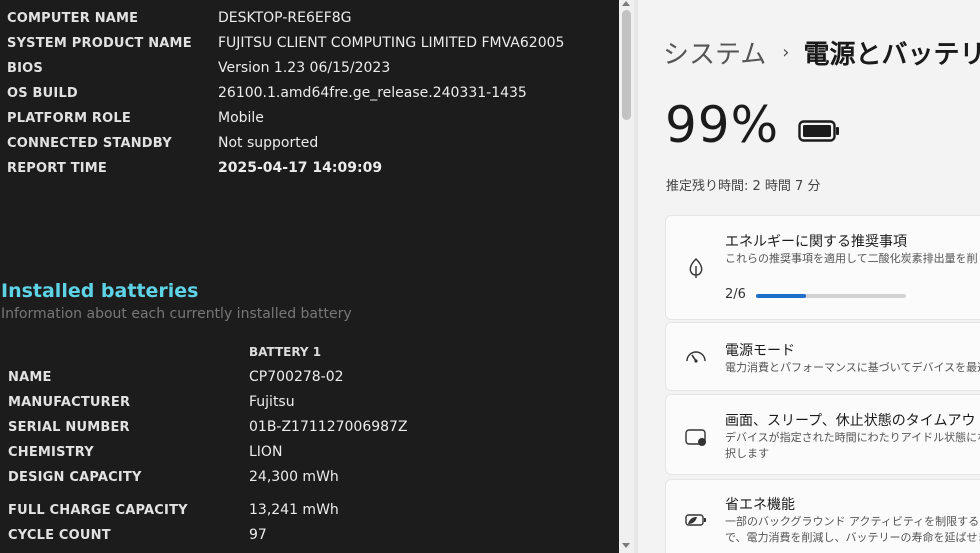 The image size is (980, 553). Describe the element at coordinates (786, 52) in the screenshot. I see `breadcrumb-chevron-icon: ›` at that location.